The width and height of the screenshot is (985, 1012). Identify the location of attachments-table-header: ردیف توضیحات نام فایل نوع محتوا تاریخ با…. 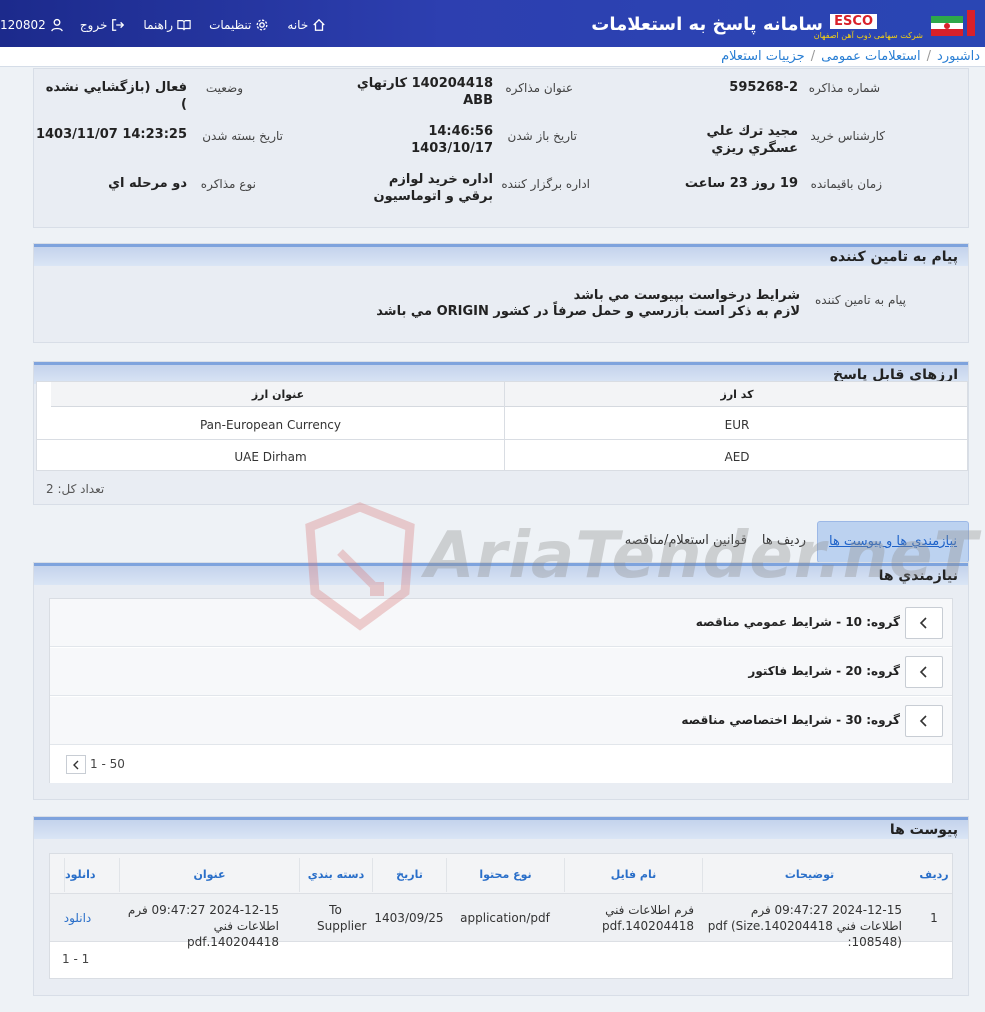
(501, 884).